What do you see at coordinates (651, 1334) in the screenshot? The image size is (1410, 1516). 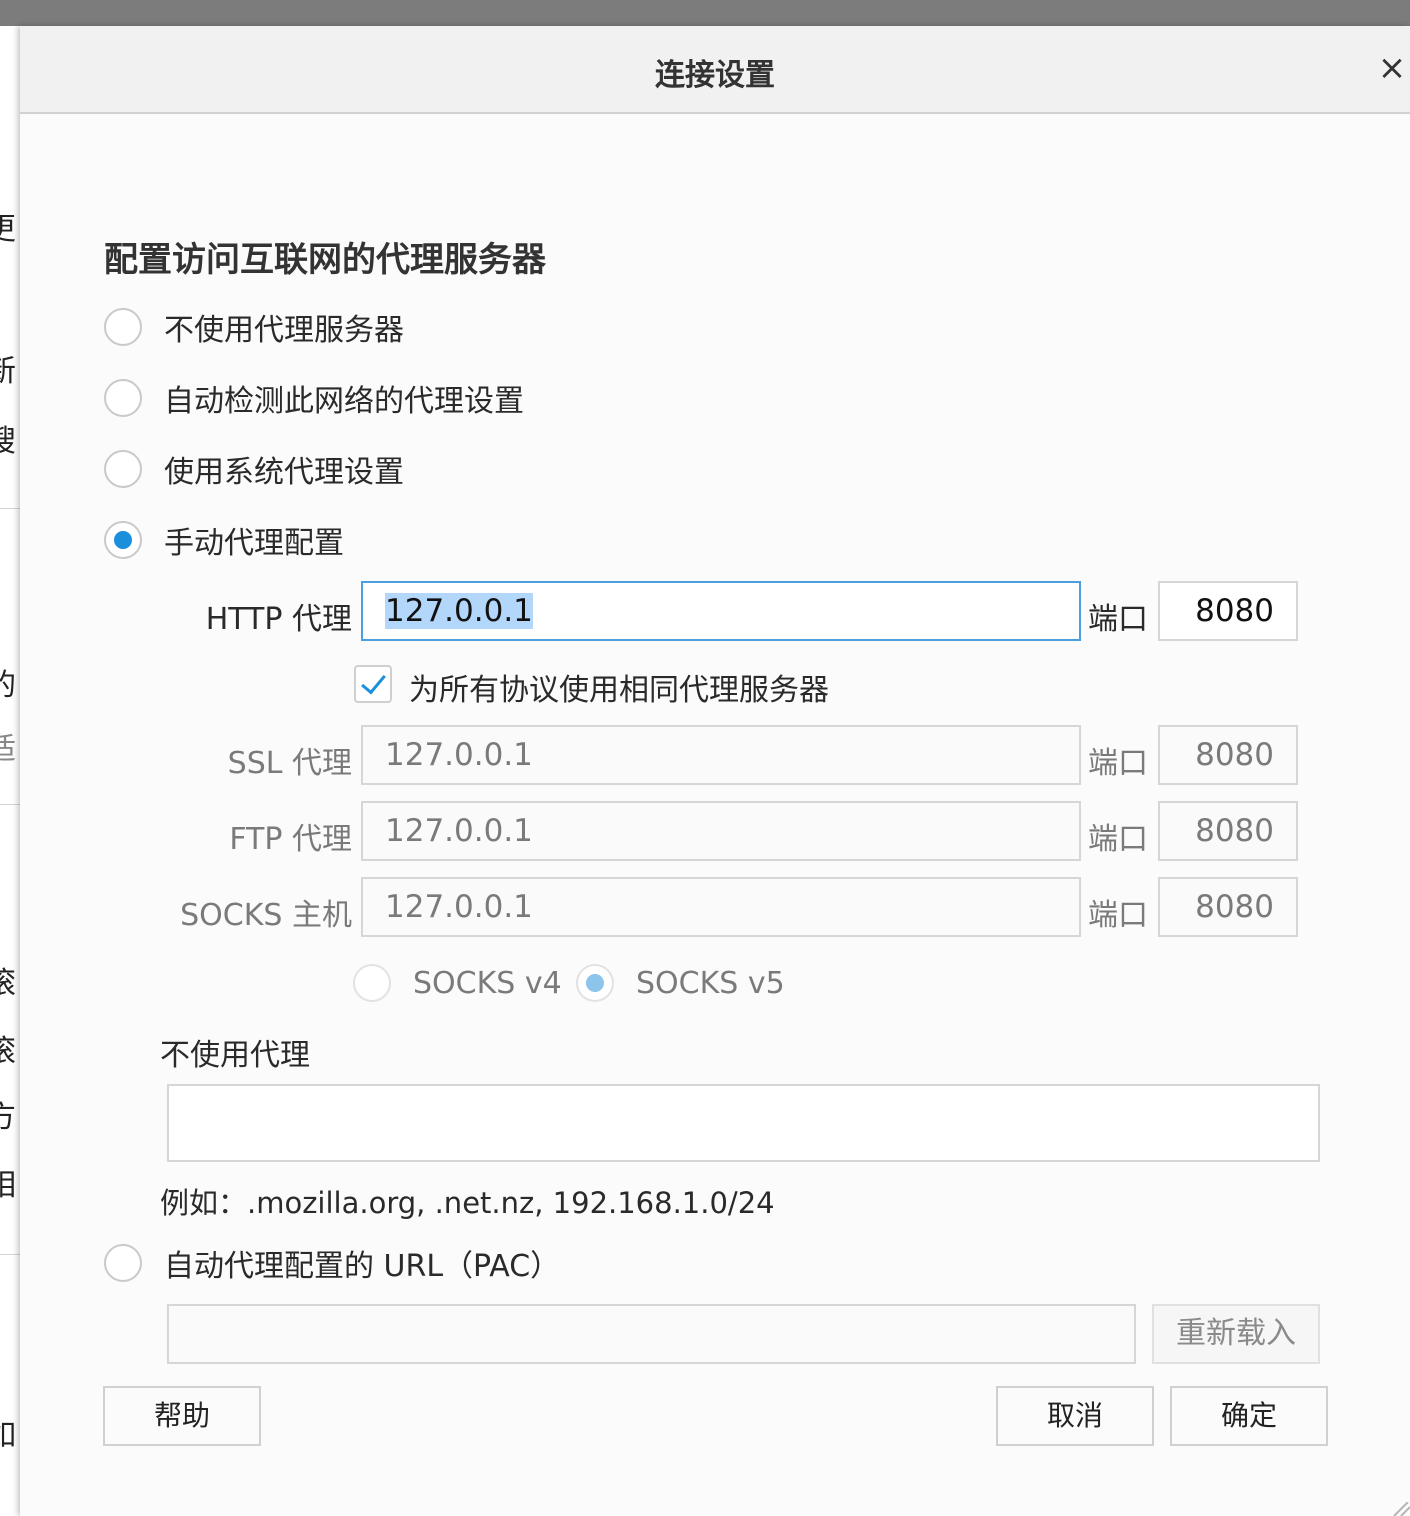 I see `pac-url-input` at bounding box center [651, 1334].